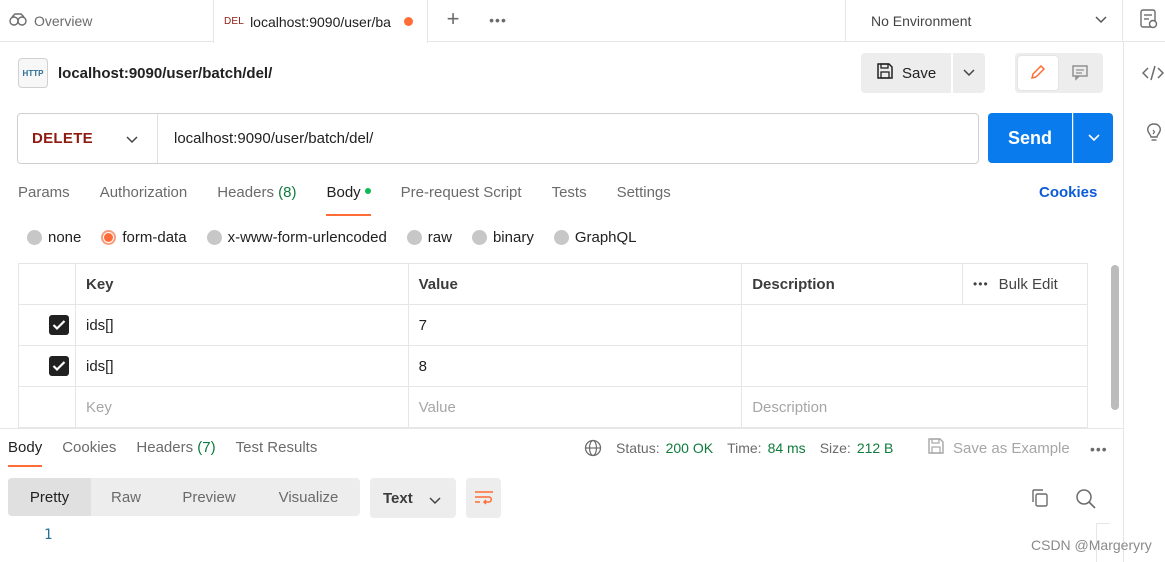  I want to click on body-type-graphql: GraphQL, so click(595, 237).